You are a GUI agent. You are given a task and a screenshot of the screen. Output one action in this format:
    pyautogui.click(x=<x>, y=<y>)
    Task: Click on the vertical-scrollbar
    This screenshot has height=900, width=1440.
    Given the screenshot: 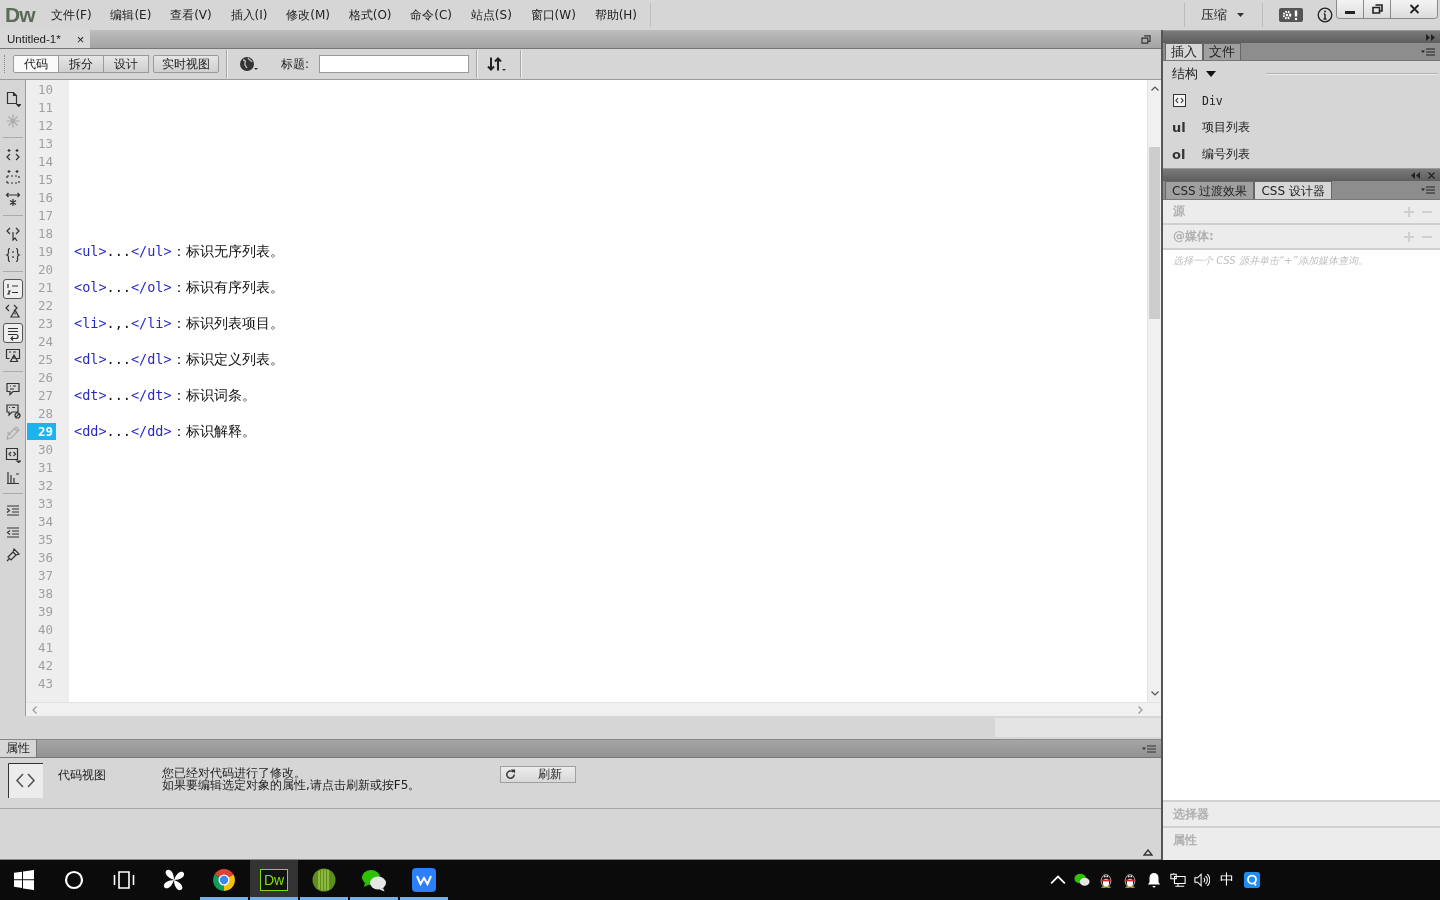 What is the action you would take?
    pyautogui.click(x=1154, y=391)
    